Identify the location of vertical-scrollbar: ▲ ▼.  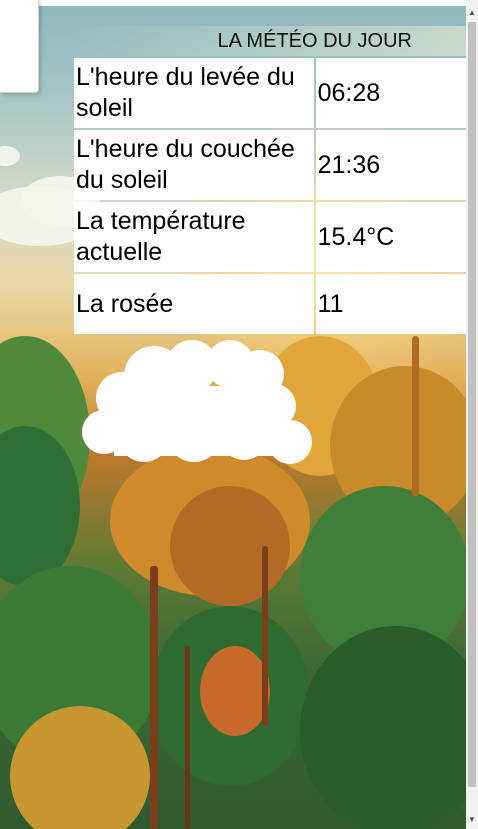
(472, 414).